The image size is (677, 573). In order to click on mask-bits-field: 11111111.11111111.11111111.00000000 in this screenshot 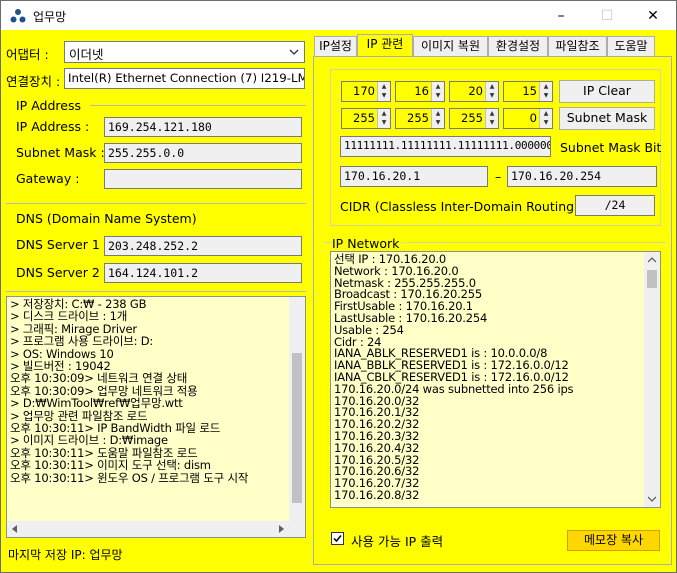, I will do `click(445, 146)`.